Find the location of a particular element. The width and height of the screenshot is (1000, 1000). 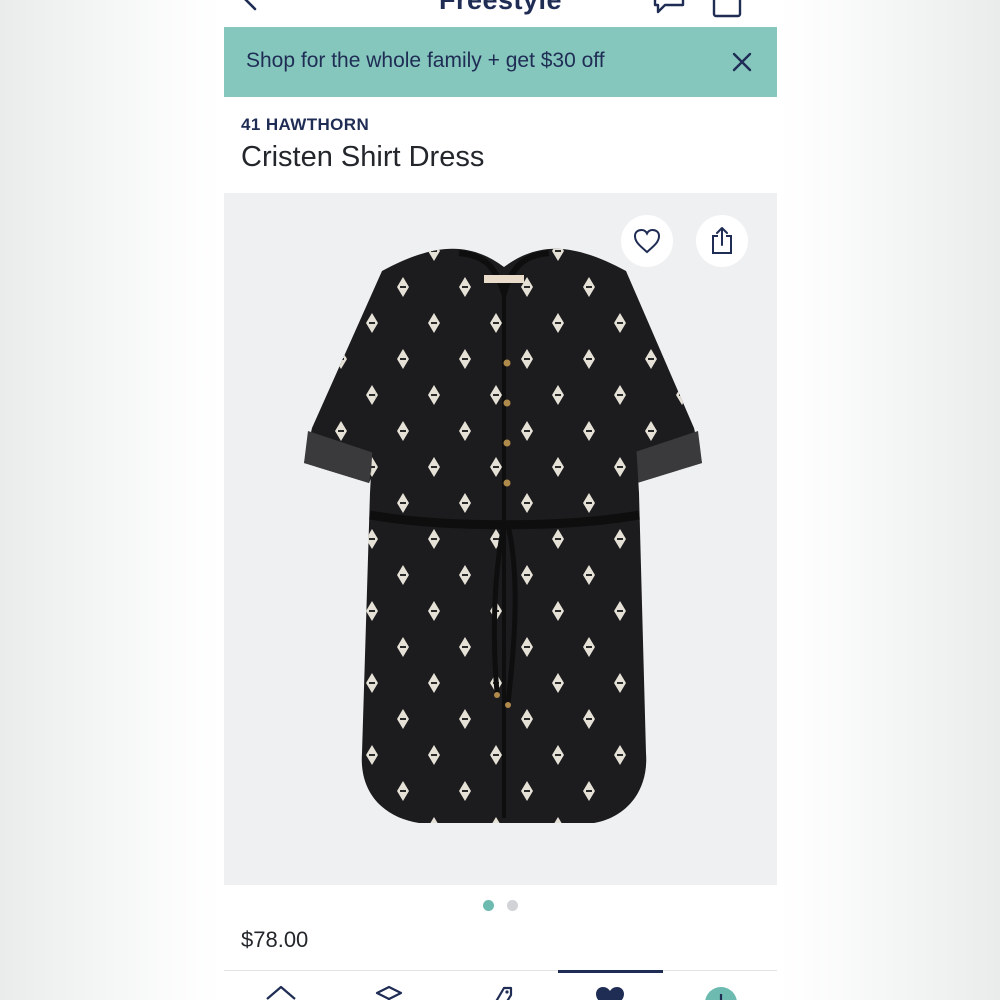

tab-box is located at coordinates (389, 991).